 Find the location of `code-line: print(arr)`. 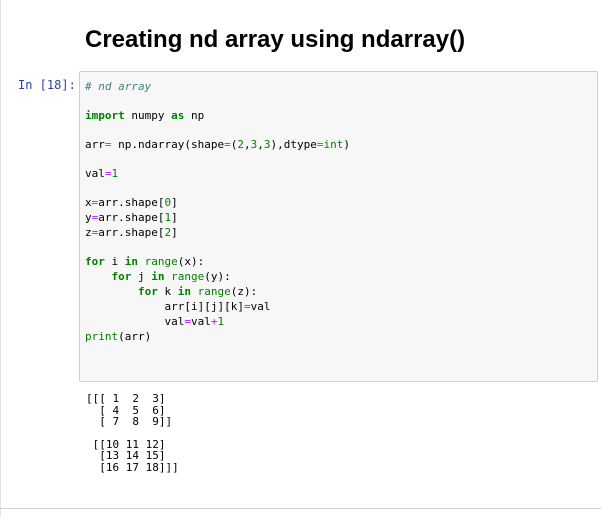

code-line: print(arr) is located at coordinates (217, 336).